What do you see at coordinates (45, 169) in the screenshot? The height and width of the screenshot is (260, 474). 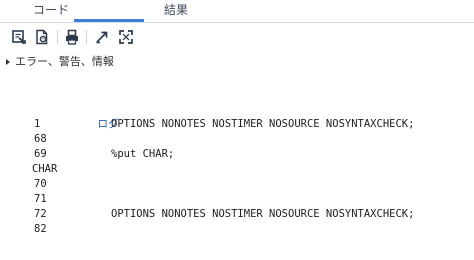 I see `log-output: CHAR` at bounding box center [45, 169].